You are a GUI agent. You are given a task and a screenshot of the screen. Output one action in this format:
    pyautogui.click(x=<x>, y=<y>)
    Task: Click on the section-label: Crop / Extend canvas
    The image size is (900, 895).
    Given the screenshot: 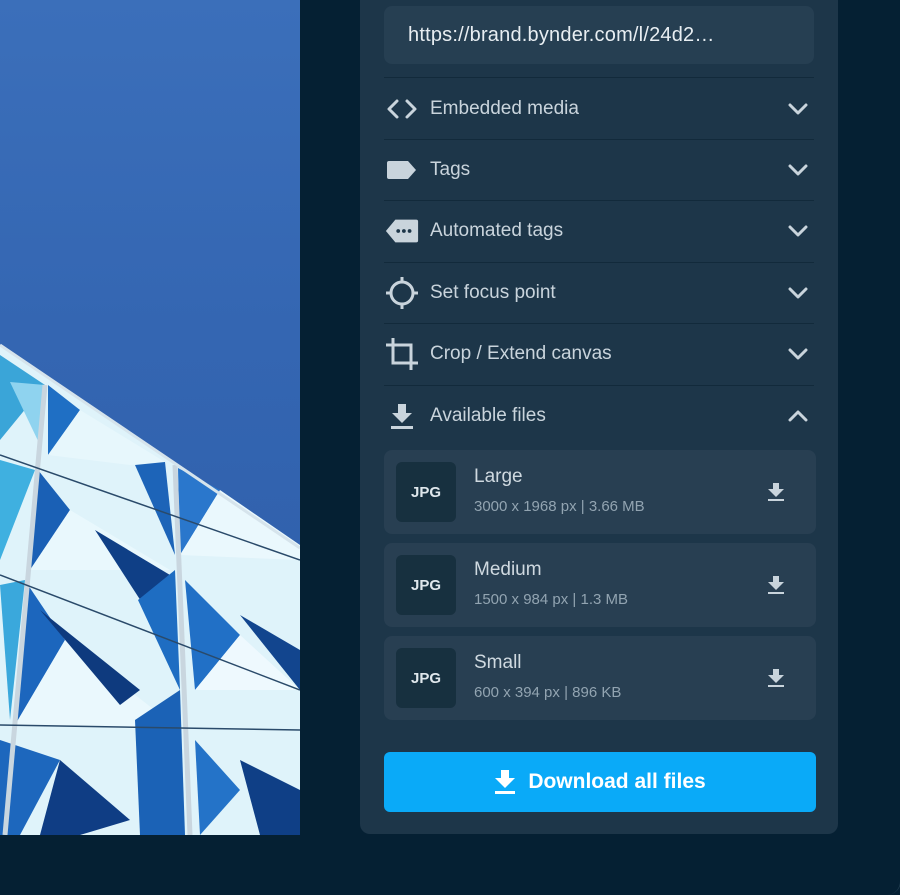 What is the action you would take?
    pyautogui.click(x=521, y=353)
    